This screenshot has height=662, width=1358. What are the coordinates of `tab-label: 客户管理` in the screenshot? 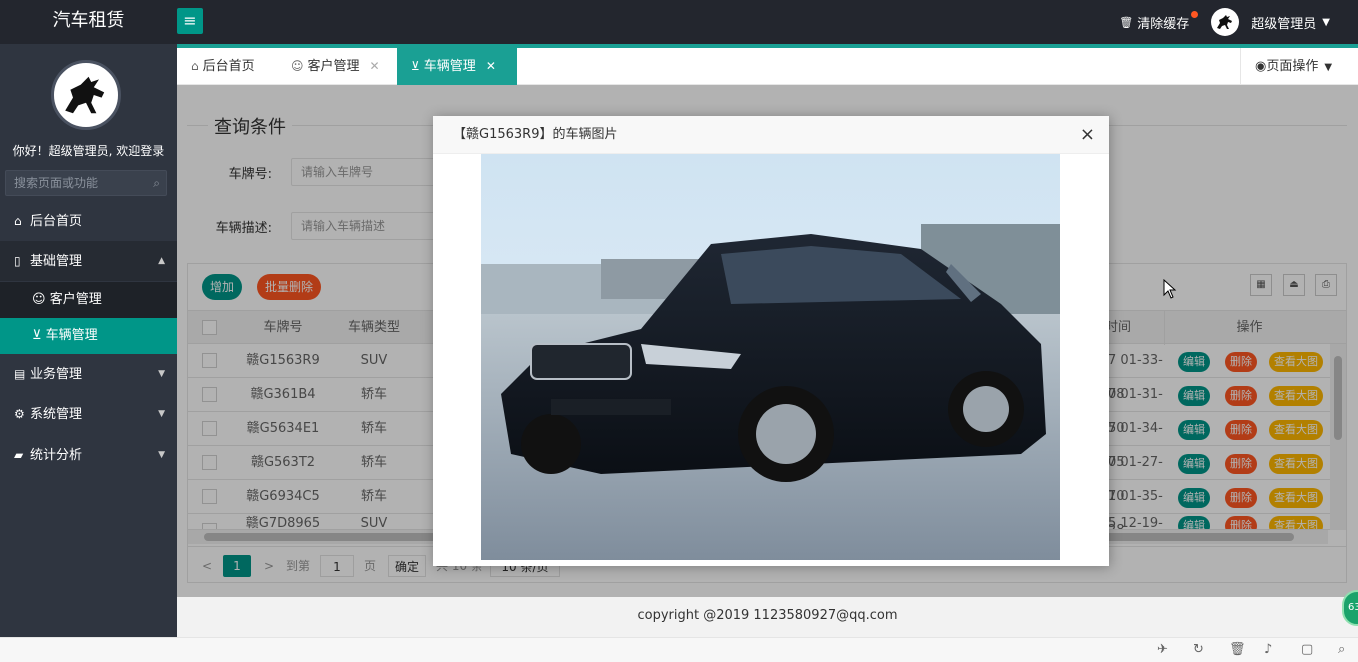 It's located at (333, 66).